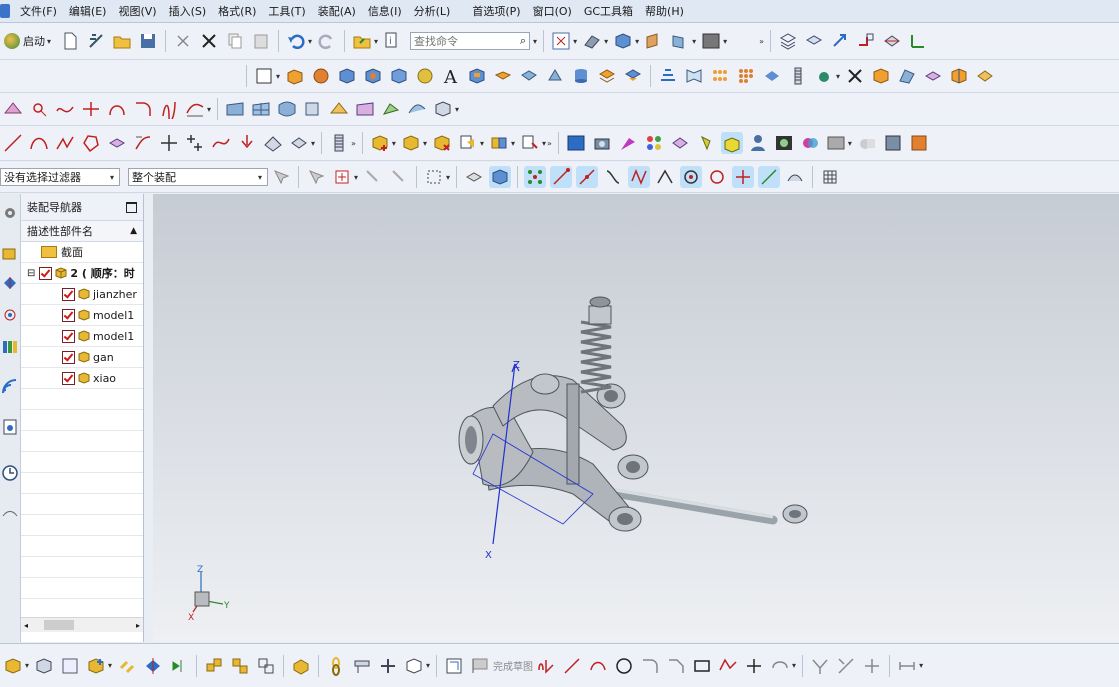  What do you see at coordinates (296, 41) in the screenshot?
I see `undo-icon` at bounding box center [296, 41].